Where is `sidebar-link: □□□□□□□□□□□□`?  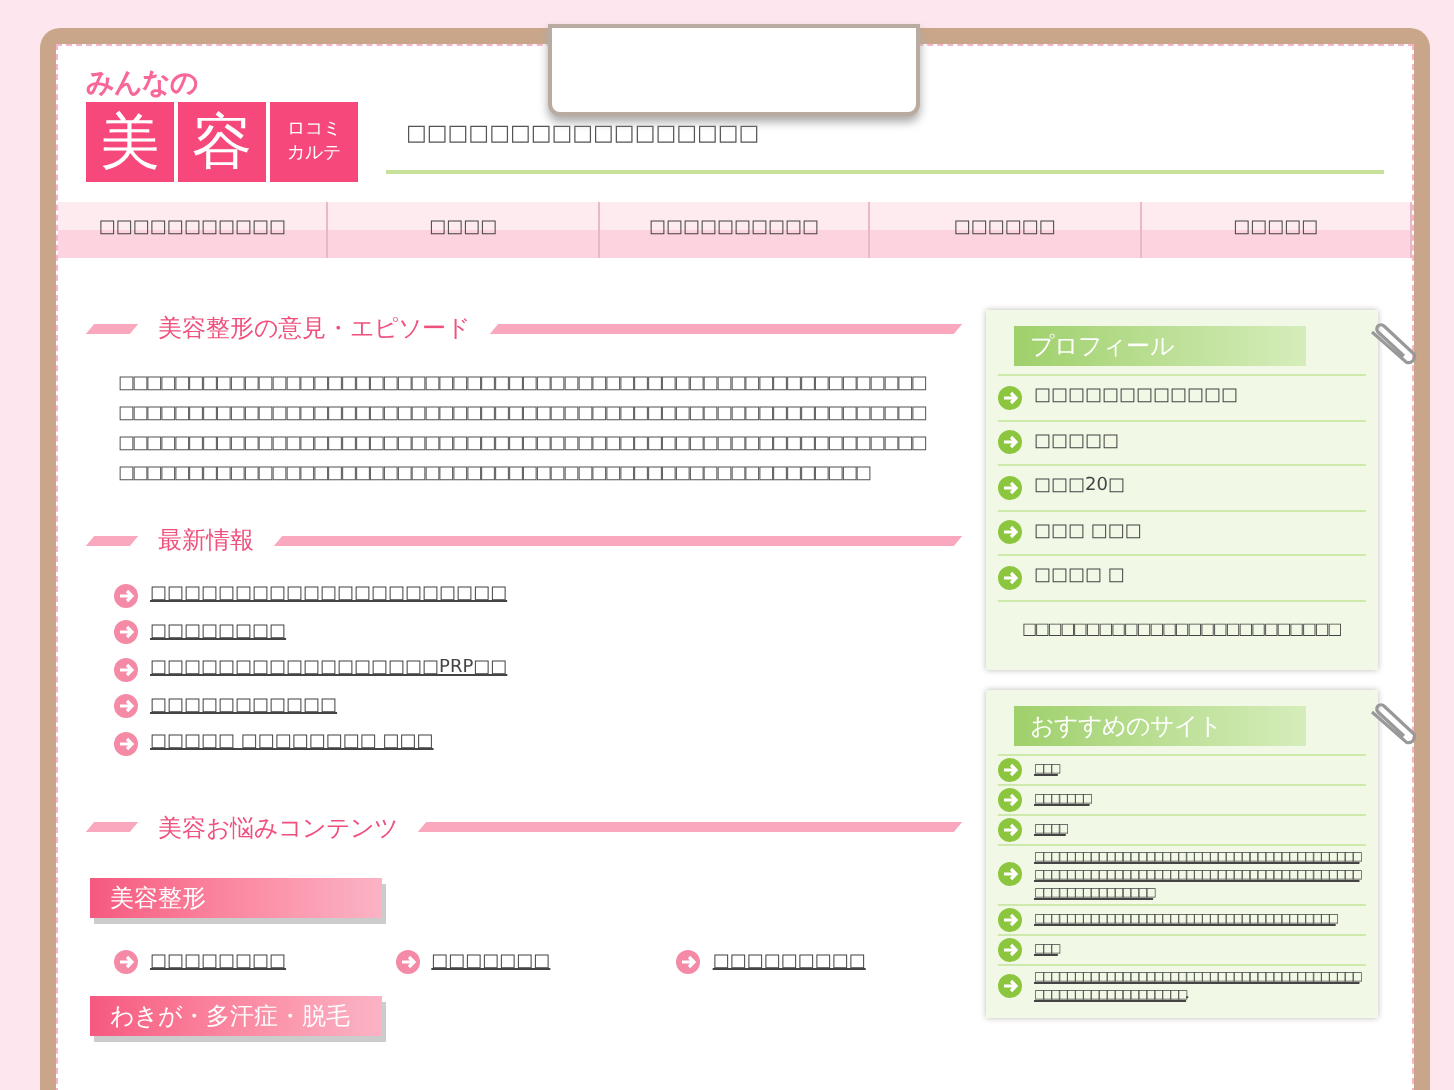 sidebar-link: □□□□□□□□□□□□ is located at coordinates (1136, 397).